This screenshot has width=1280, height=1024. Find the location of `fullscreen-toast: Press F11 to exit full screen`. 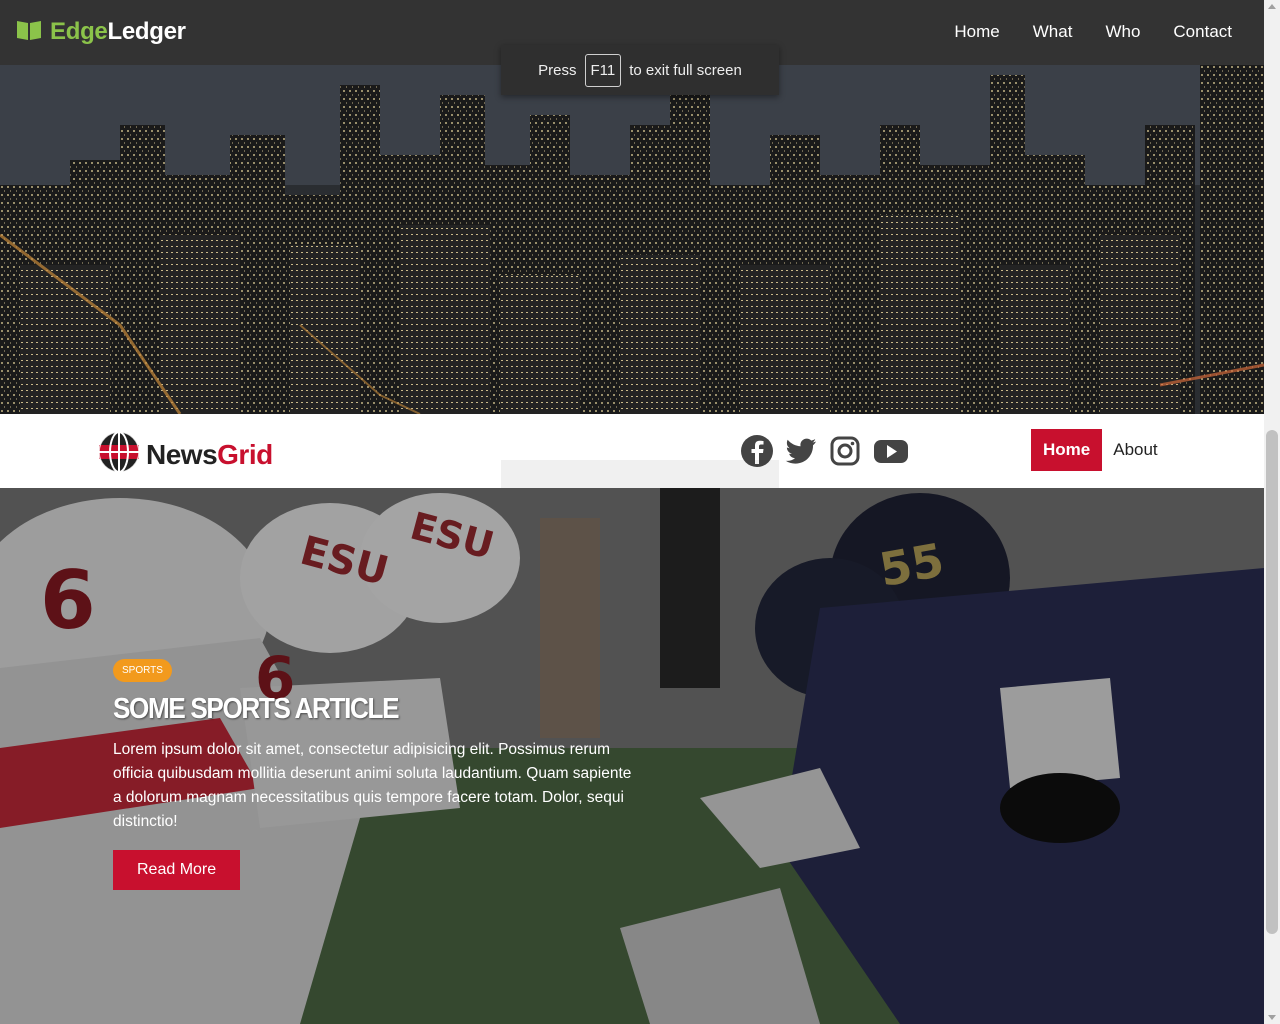

fullscreen-toast: Press F11 to exit full screen is located at coordinates (640, 70).